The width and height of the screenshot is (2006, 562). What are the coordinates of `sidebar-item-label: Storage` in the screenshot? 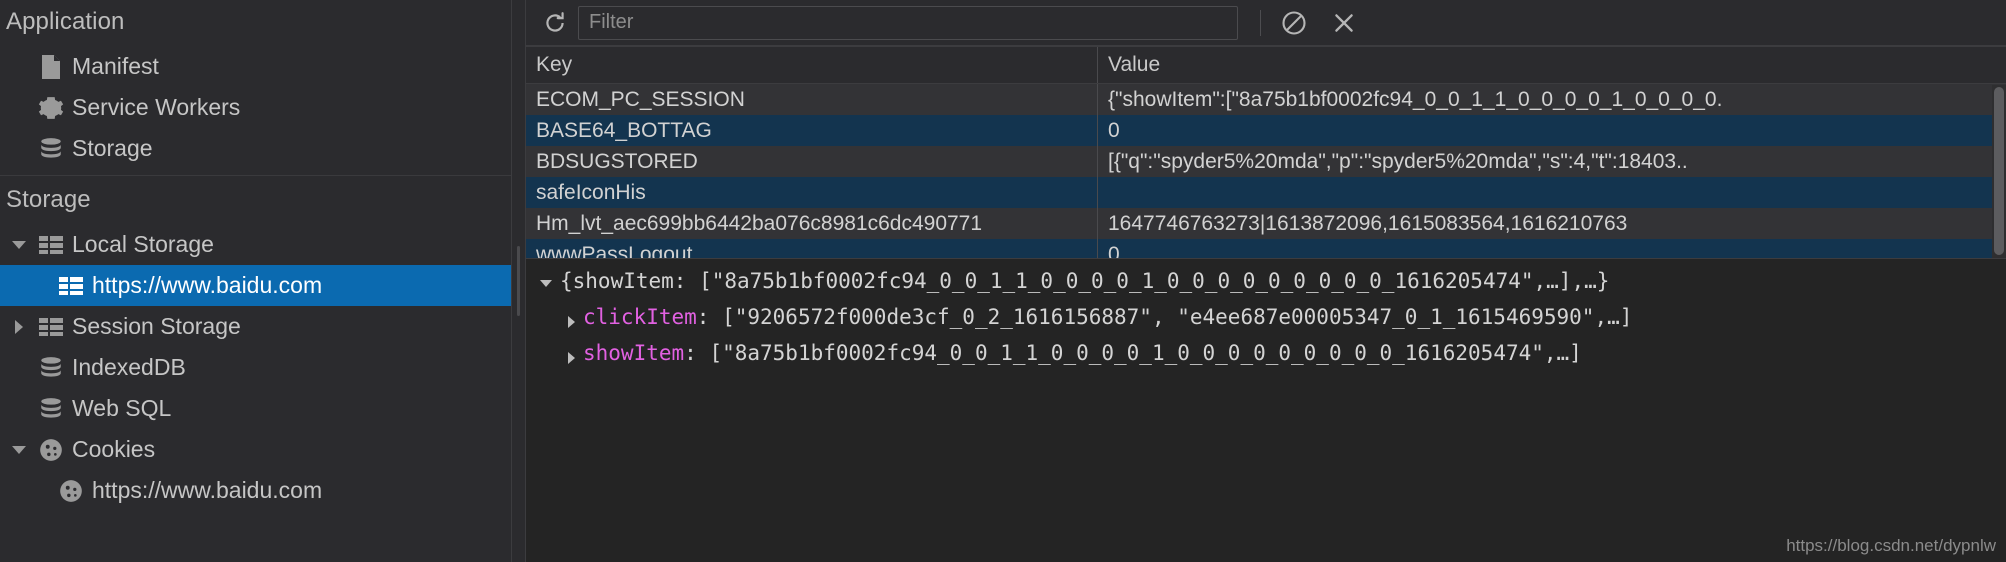 It's located at (112, 148).